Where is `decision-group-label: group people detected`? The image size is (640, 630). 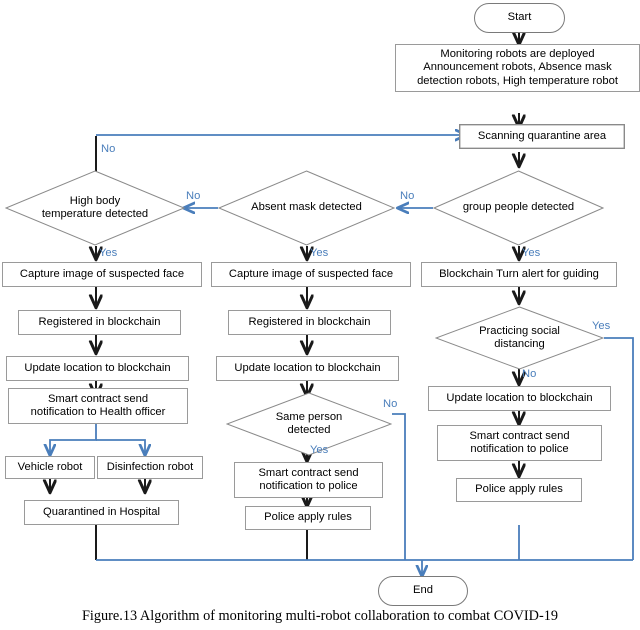 decision-group-label: group people detected is located at coordinates (518, 207).